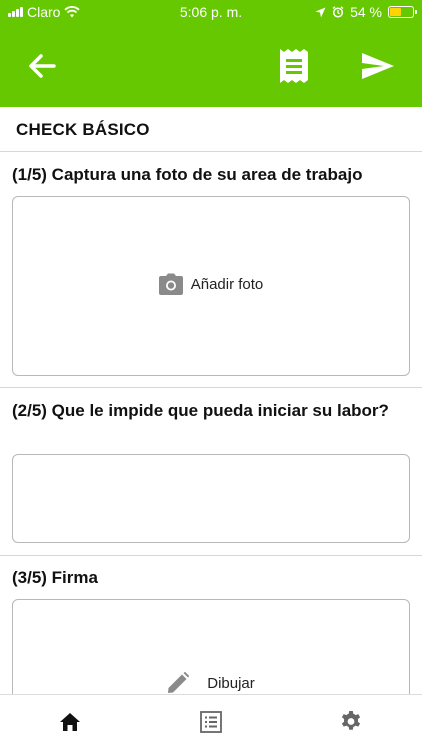 The image size is (422, 750). Describe the element at coordinates (320, 12) in the screenshot. I see `location-icon` at that location.